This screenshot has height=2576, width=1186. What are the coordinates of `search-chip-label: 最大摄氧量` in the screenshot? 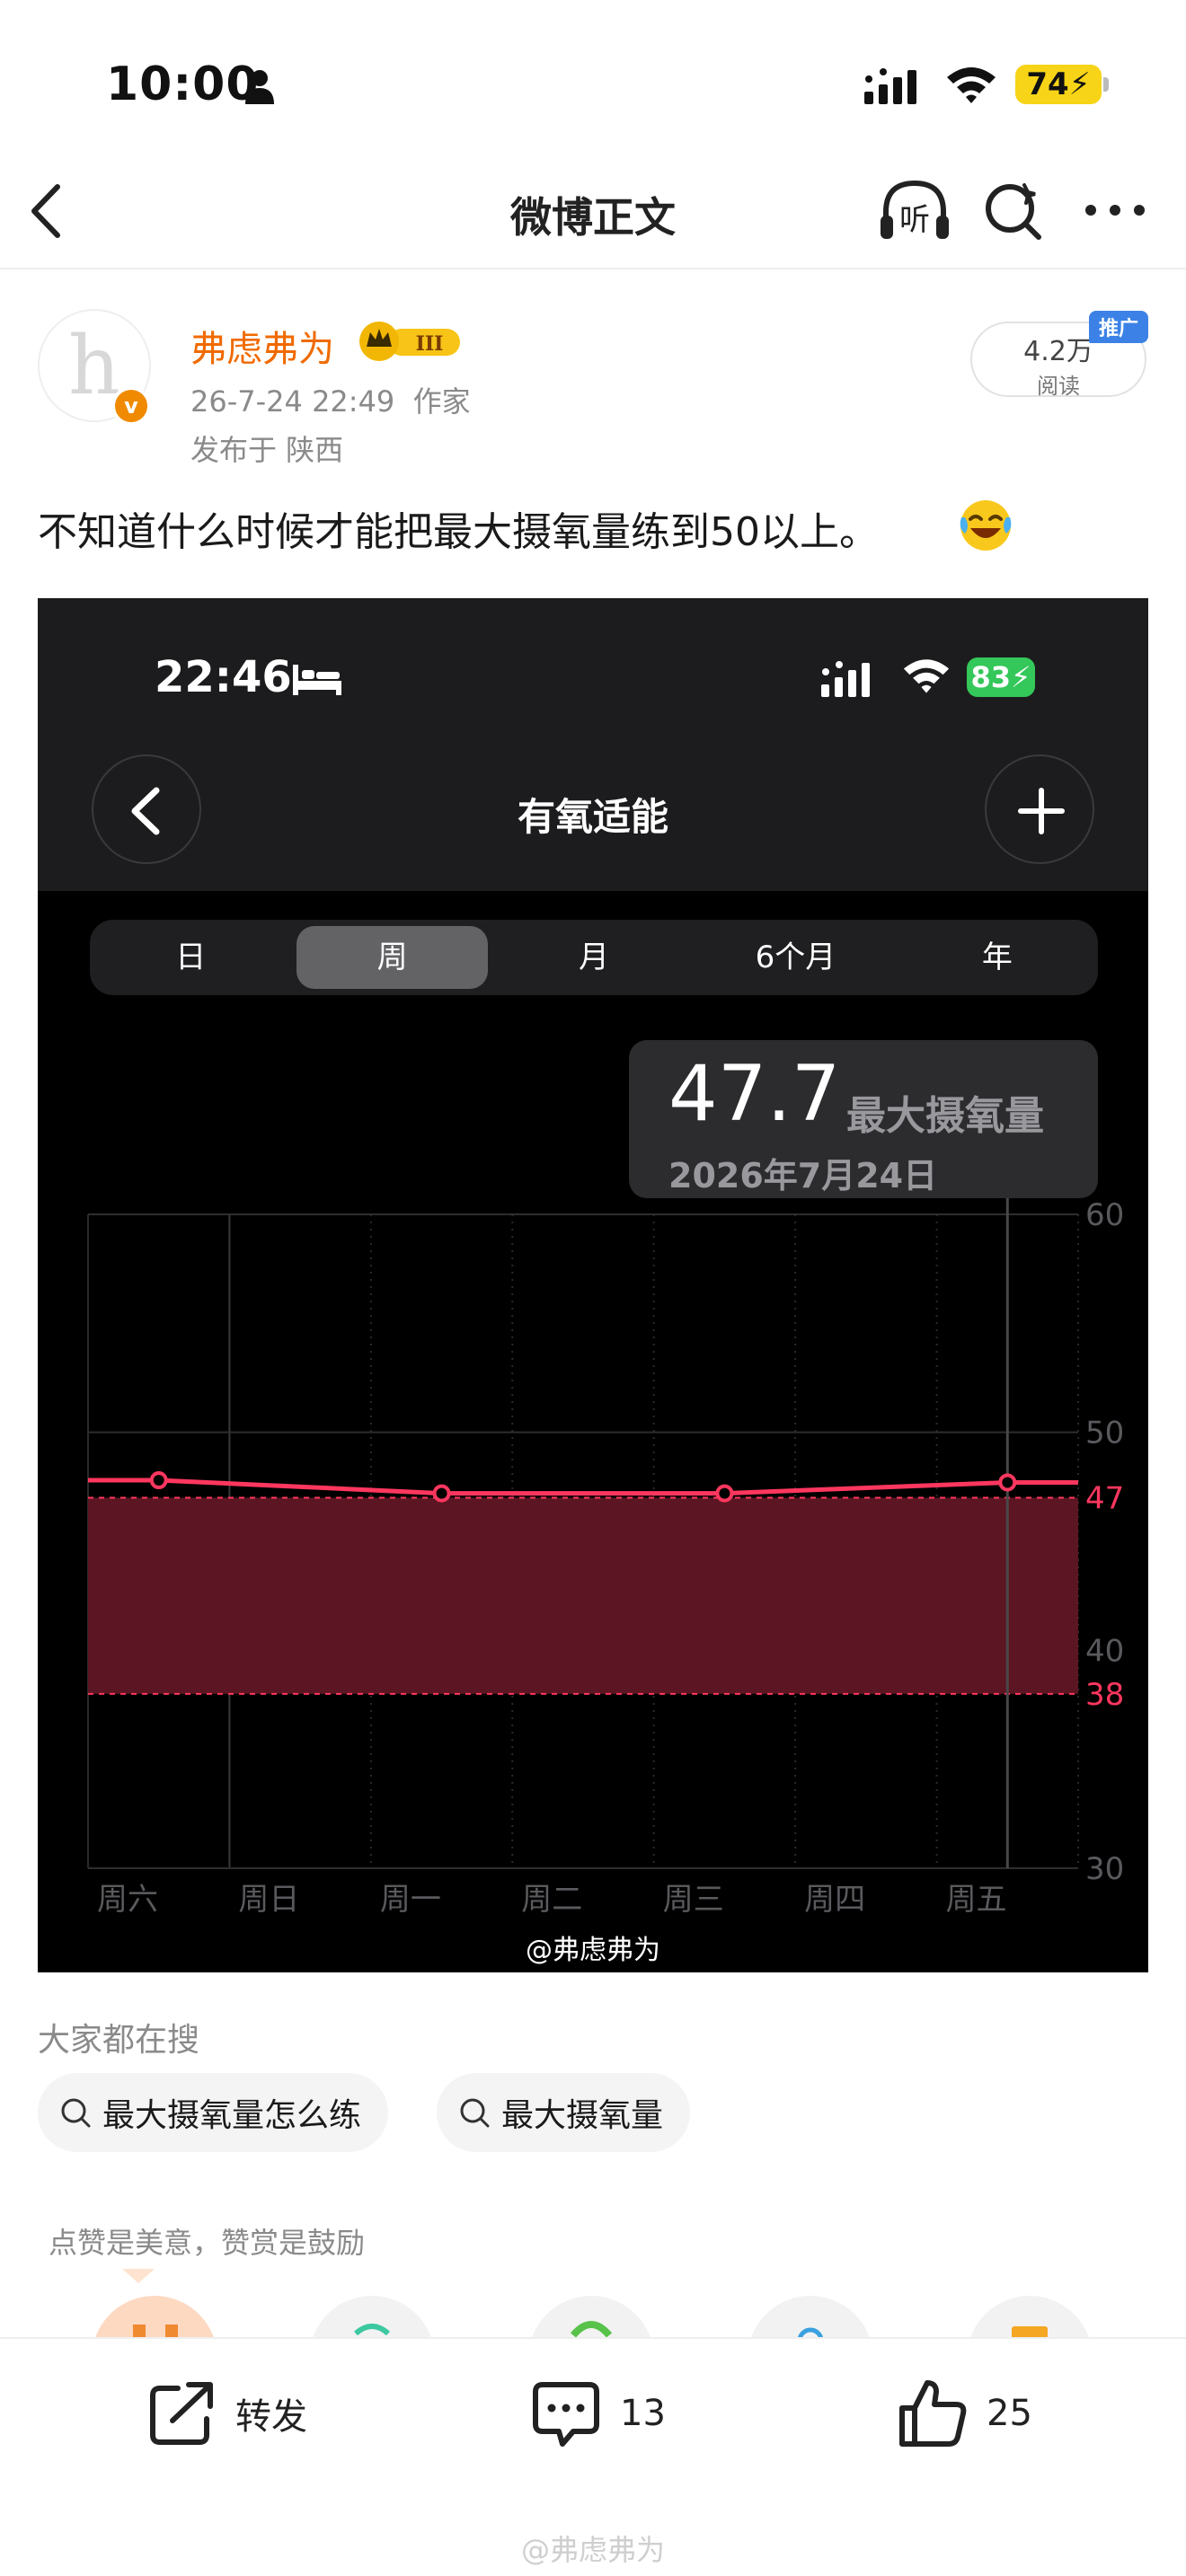 It's located at (582, 2115).